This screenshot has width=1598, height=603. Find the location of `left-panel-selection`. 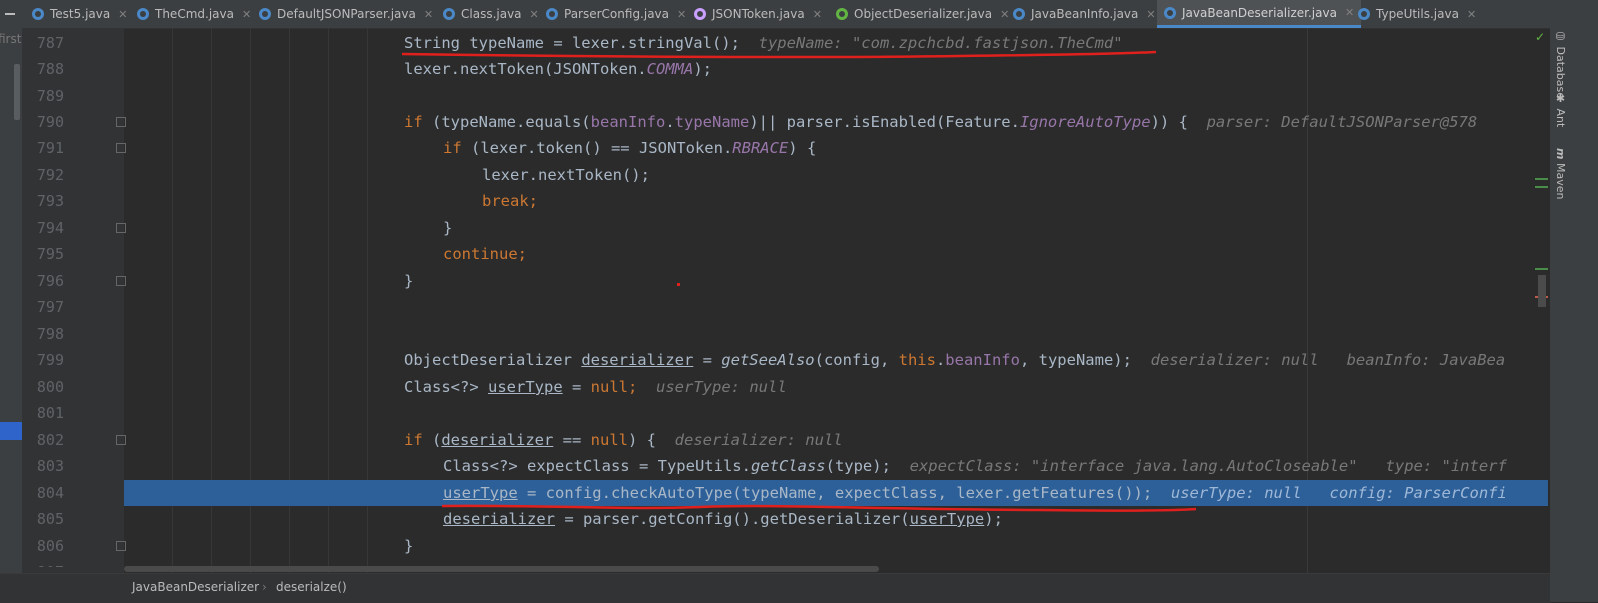

left-panel-selection is located at coordinates (11, 431).